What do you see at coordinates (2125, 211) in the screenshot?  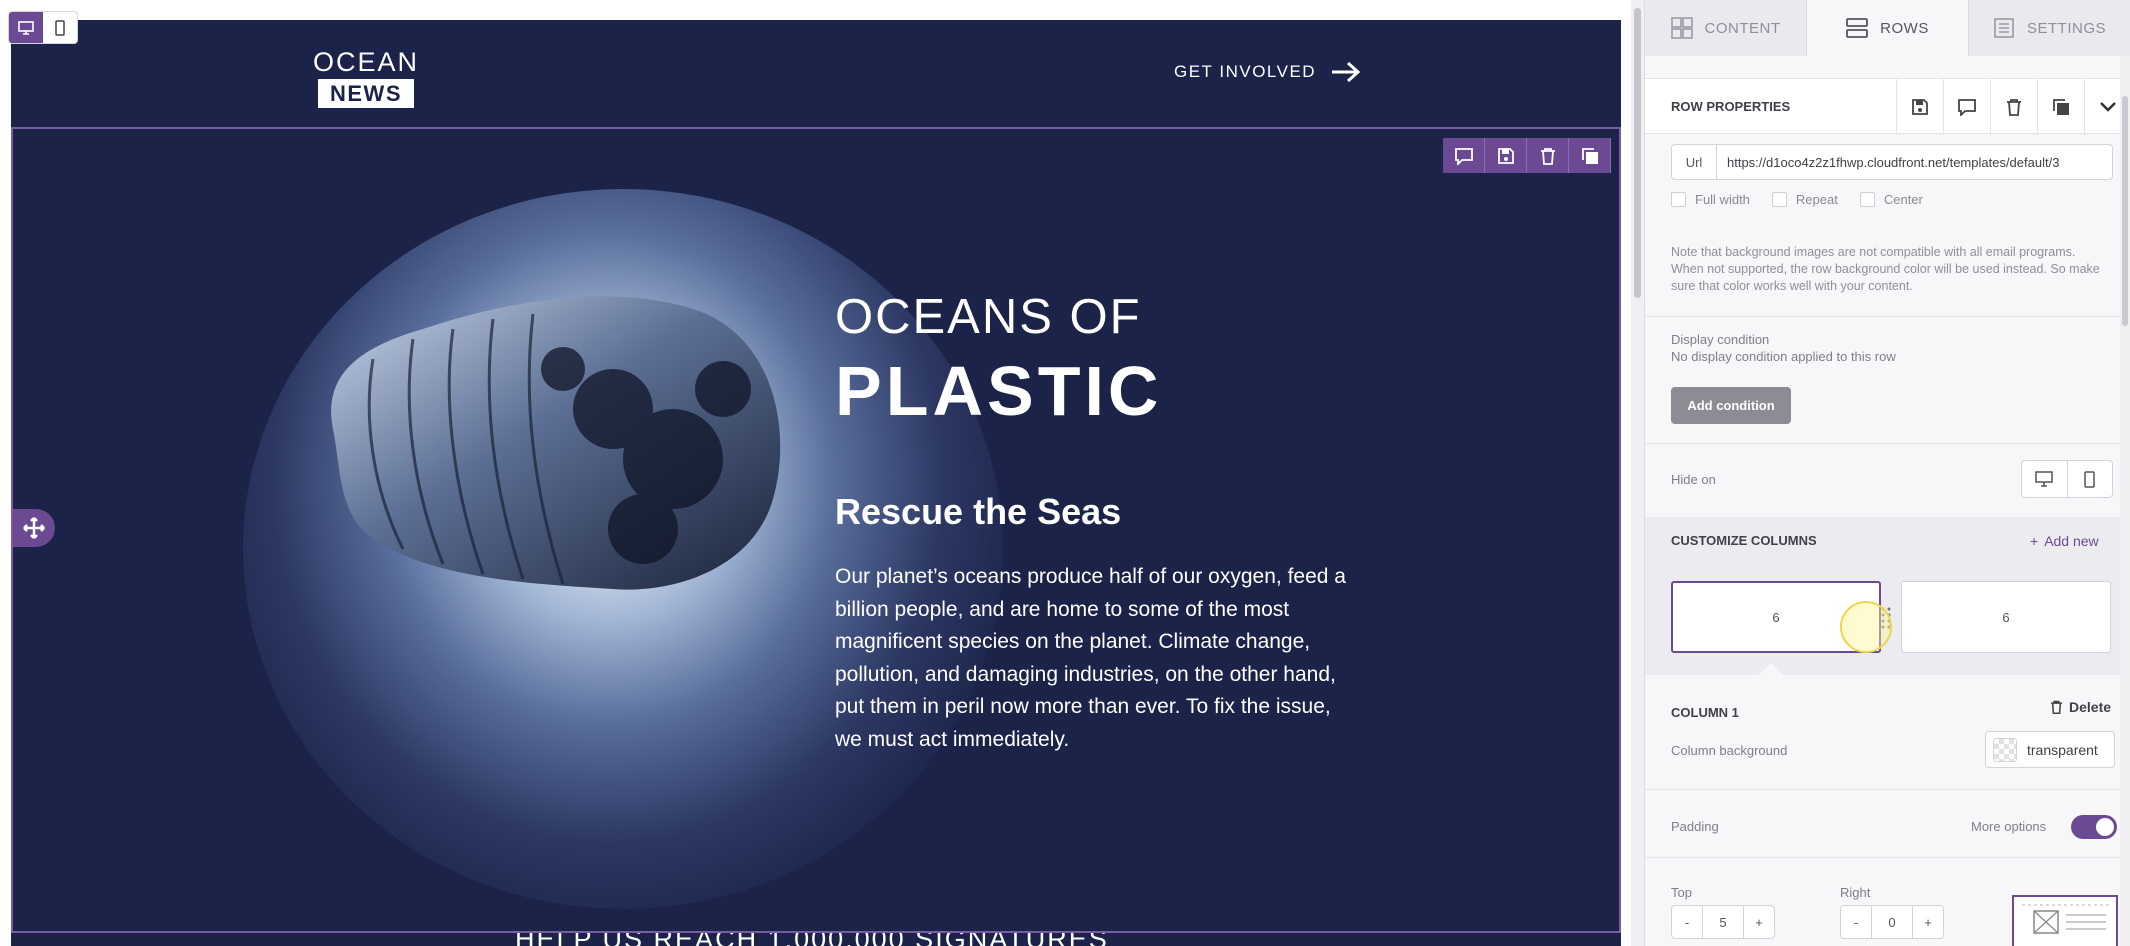 I see `panel-scroll-thumb` at bounding box center [2125, 211].